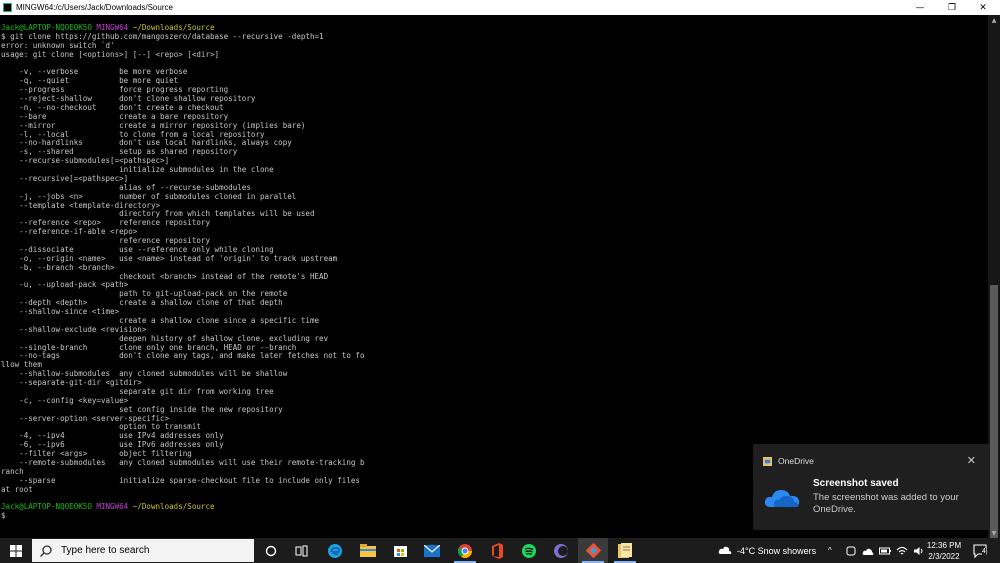 This screenshot has height=563, width=1000. Describe the element at coordinates (830, 550) in the screenshot. I see `show-hidden-icons-button: ^` at that location.